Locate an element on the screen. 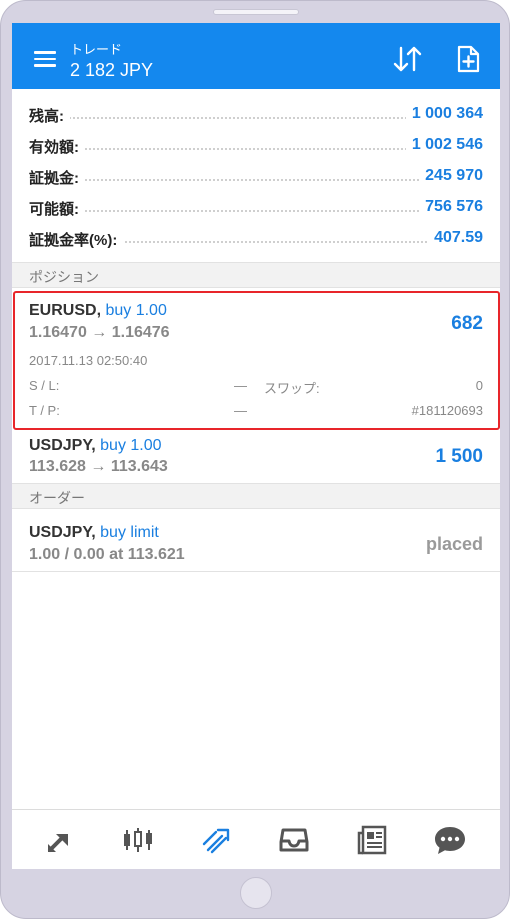 The height and width of the screenshot is (919, 510). chart-icon is located at coordinates (138, 840).